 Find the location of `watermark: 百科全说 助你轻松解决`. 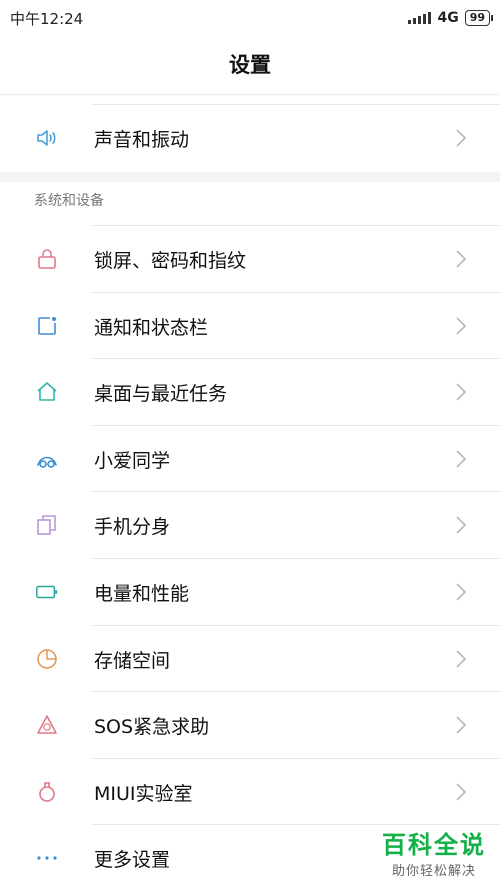

watermark: 百科全说 助你轻松解决 is located at coordinates (434, 852).